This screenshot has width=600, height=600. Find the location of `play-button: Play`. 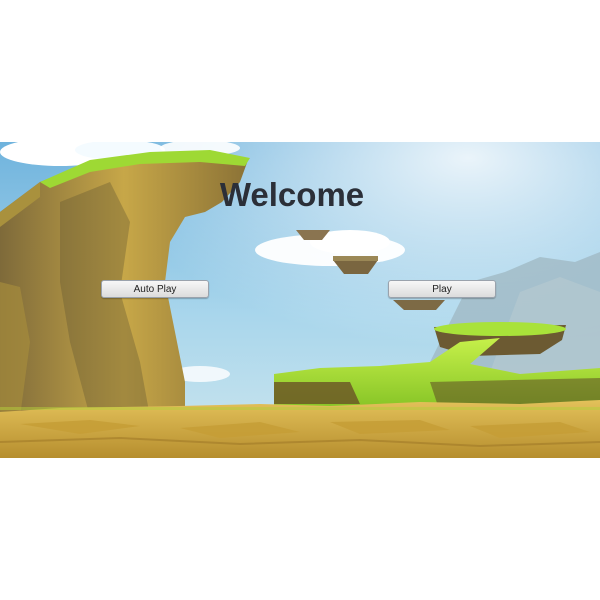

play-button: Play is located at coordinates (442, 289).